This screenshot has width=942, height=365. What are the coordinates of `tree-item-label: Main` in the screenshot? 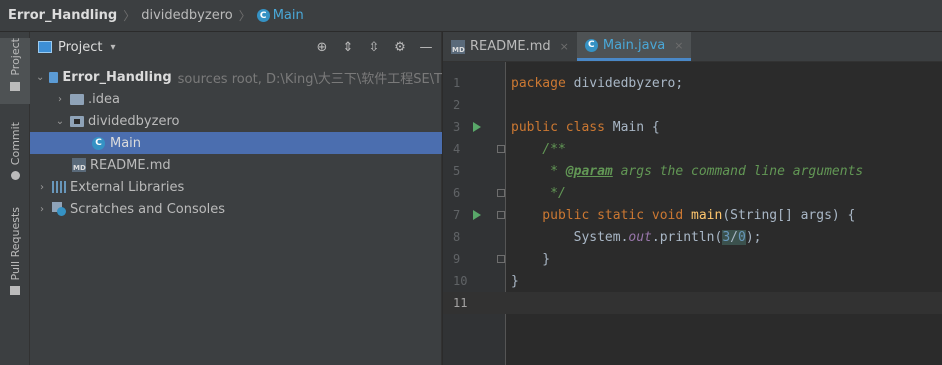 It's located at (126, 143).